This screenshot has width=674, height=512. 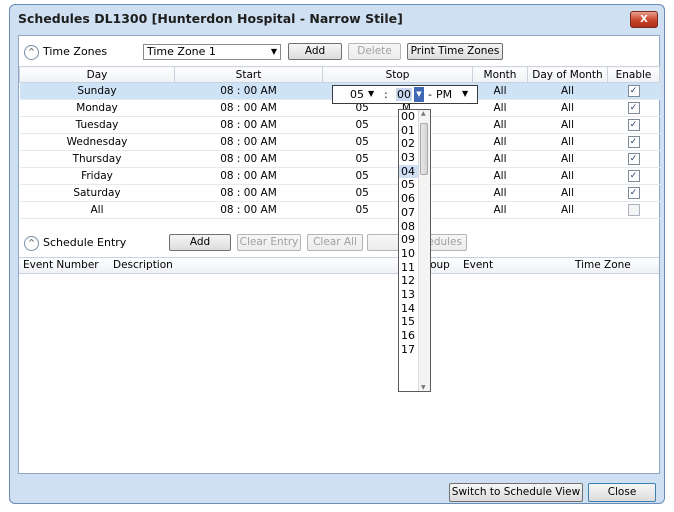 I want to click on enable-checkbox, so click(x=633, y=210).